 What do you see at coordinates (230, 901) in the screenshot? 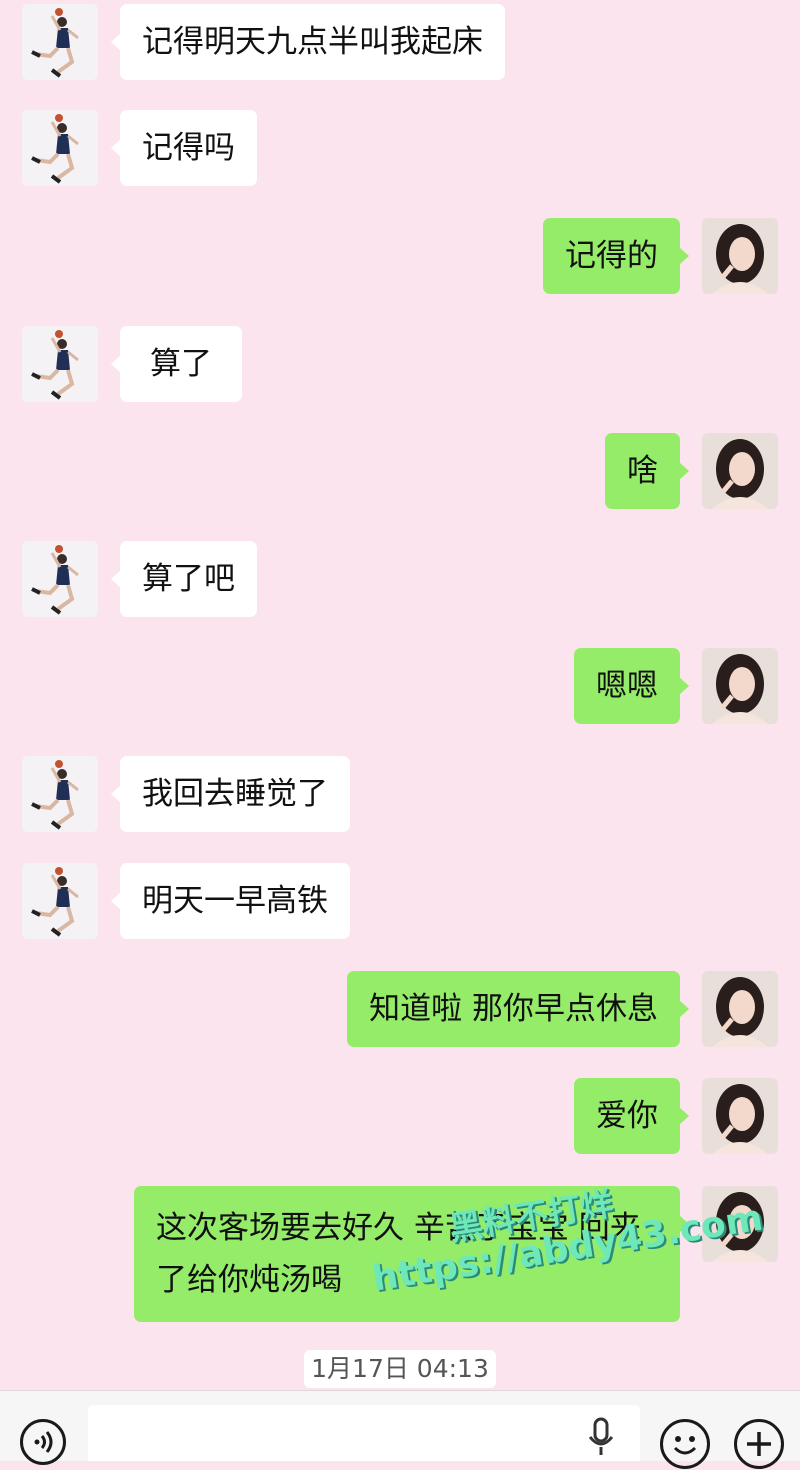
I see `message-bubble-received: 明天一早高铁` at bounding box center [230, 901].